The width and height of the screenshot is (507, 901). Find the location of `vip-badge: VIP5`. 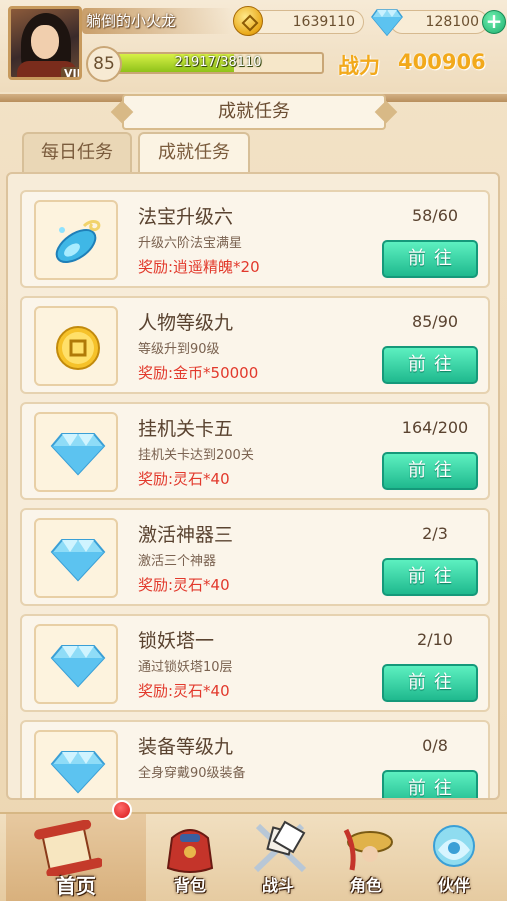

vip-badge: VIP5 is located at coordinates (70, 72).